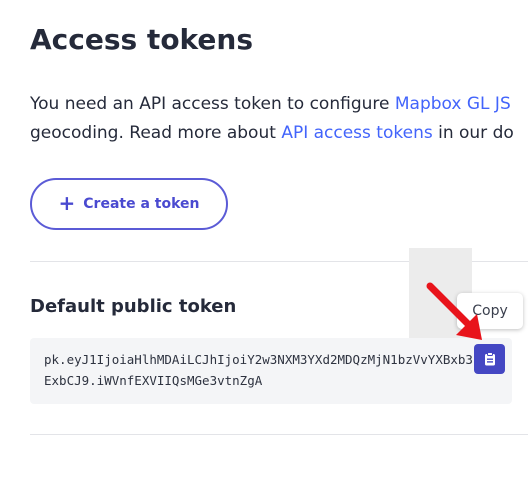 The width and height of the screenshot is (528, 478). What do you see at coordinates (142, 39) in the screenshot?
I see `page-title: Access tokens` at bounding box center [142, 39].